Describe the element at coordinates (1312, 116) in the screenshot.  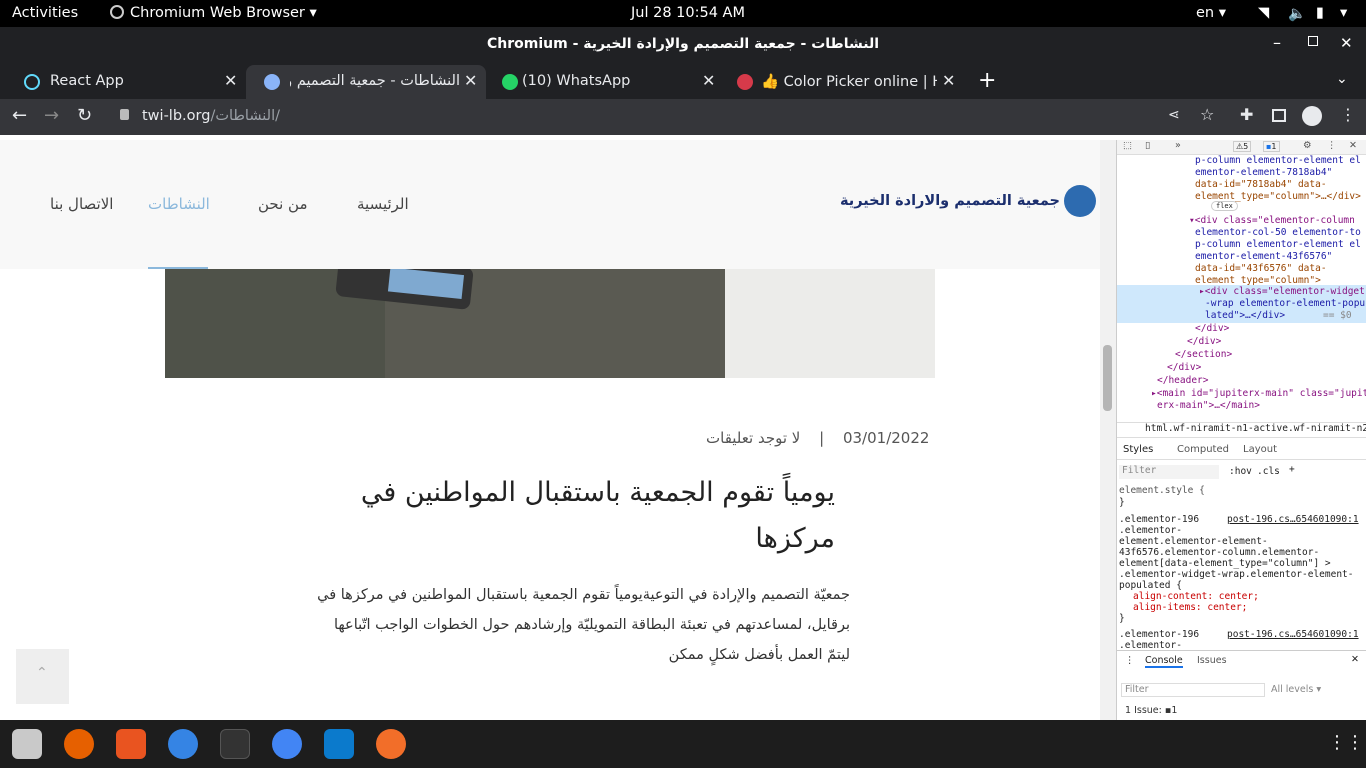
I see `profile-icon` at that location.